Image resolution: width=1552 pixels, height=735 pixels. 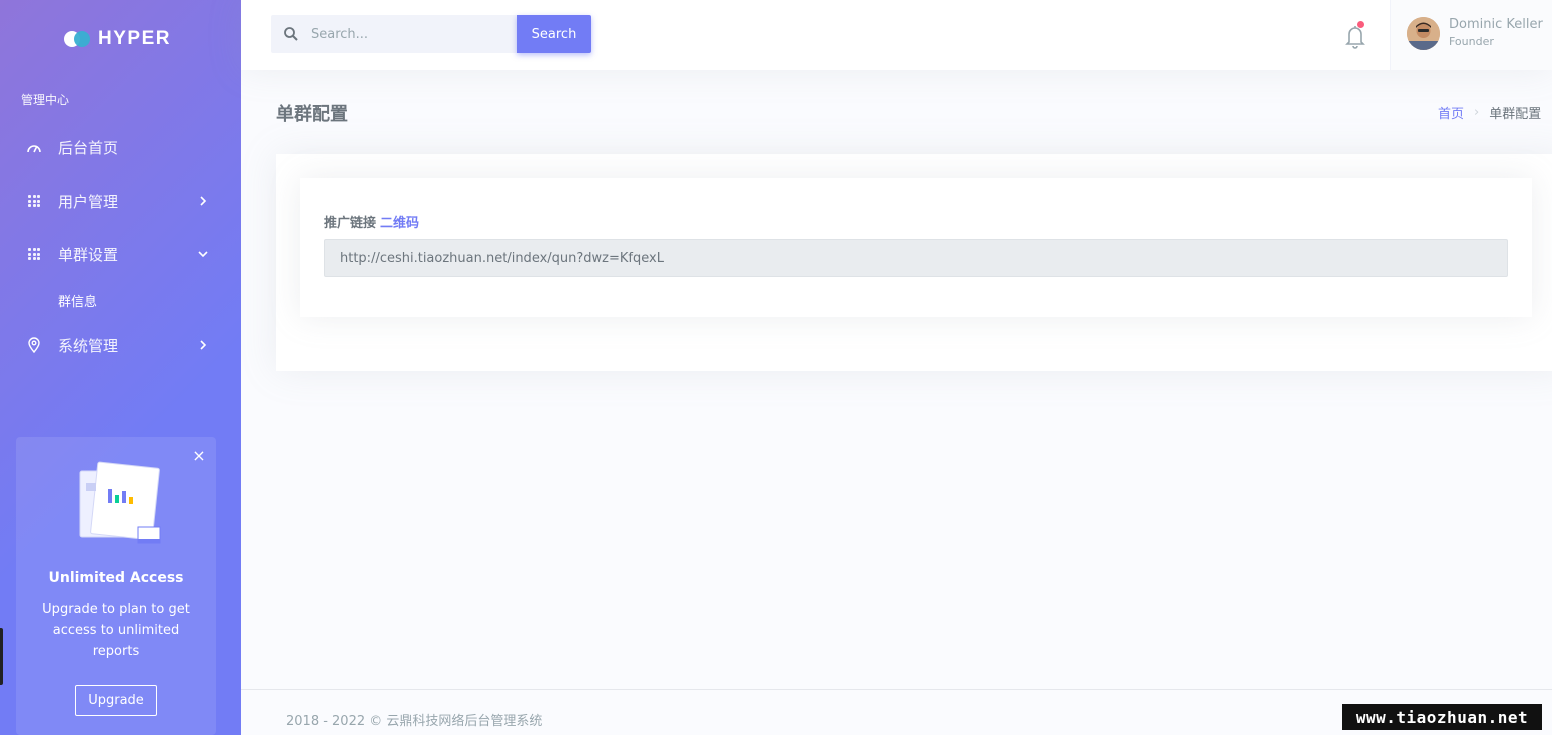 I want to click on site-watermark: www.tiaozhuan.net, so click(x=1442, y=717).